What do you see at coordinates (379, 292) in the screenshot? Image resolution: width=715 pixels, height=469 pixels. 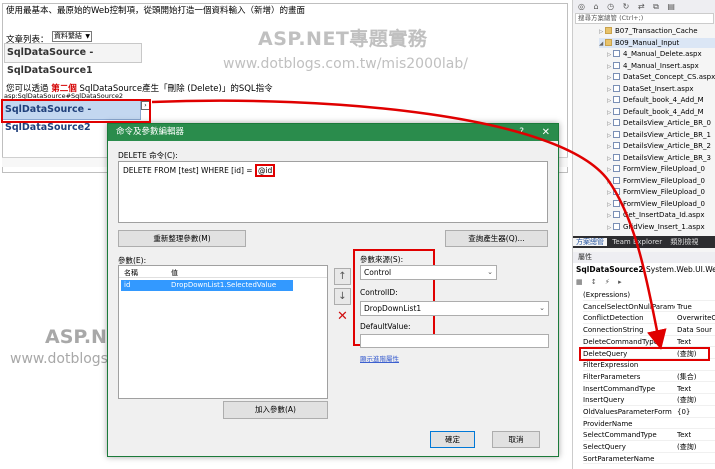 I see `controlid-label: ControlID:` at bounding box center [379, 292].